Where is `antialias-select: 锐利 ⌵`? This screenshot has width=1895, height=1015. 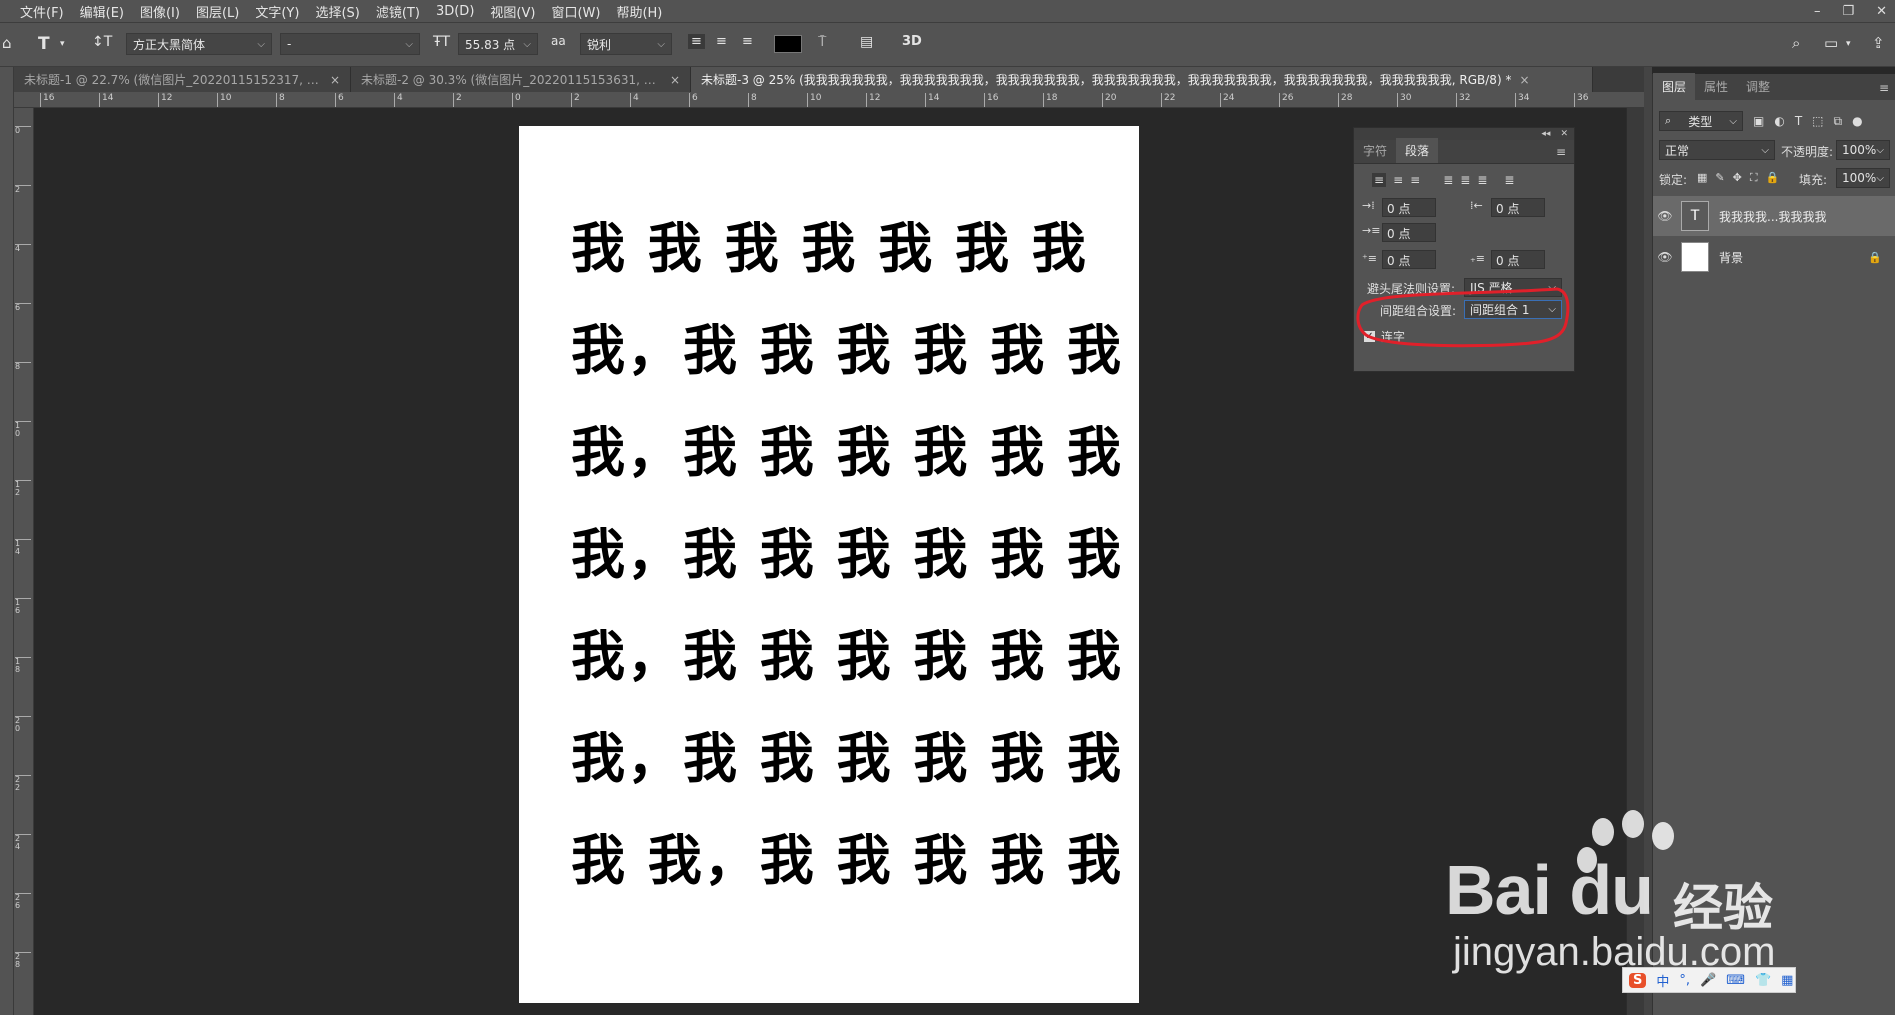 antialias-select: 锐利 ⌵ is located at coordinates (626, 44).